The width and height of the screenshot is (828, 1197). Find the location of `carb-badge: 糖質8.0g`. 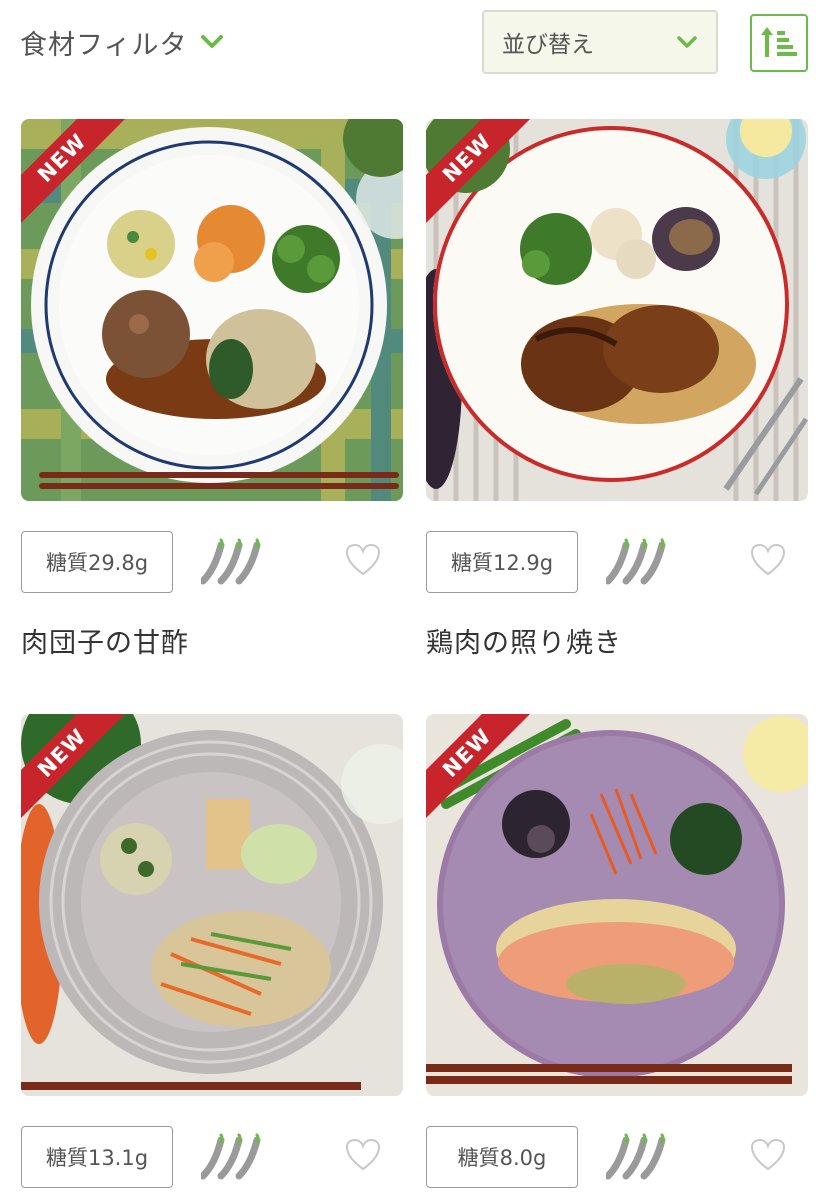

carb-badge: 糖質8.0g is located at coordinates (502, 1157).